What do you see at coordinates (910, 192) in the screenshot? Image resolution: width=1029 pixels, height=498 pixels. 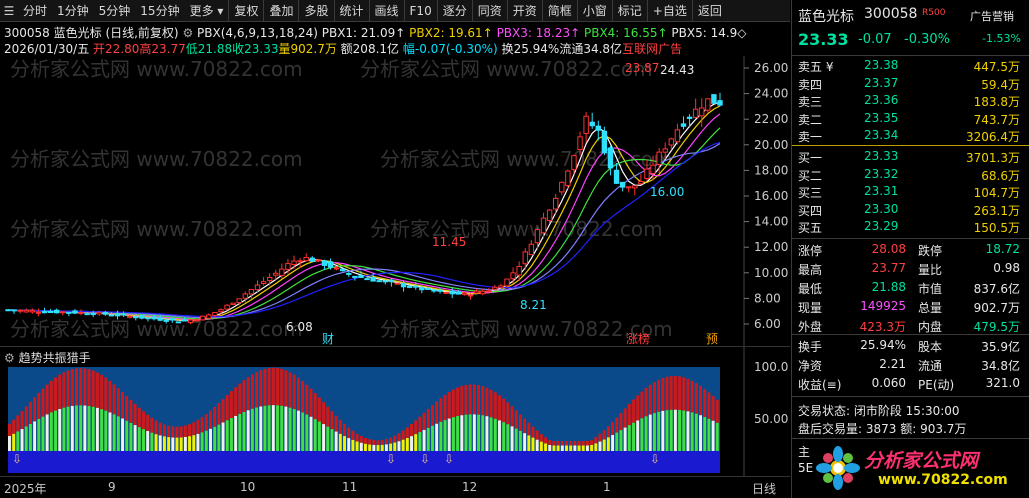 I see `order-book-row: 买三 23.31 104.7万` at bounding box center [910, 192].